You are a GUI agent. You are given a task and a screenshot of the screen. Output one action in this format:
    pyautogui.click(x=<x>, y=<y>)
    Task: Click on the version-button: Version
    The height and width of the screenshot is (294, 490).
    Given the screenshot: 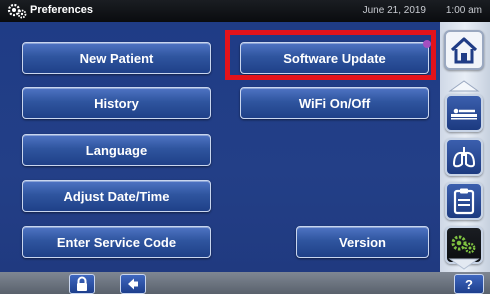 What is the action you would take?
    pyautogui.click(x=362, y=242)
    